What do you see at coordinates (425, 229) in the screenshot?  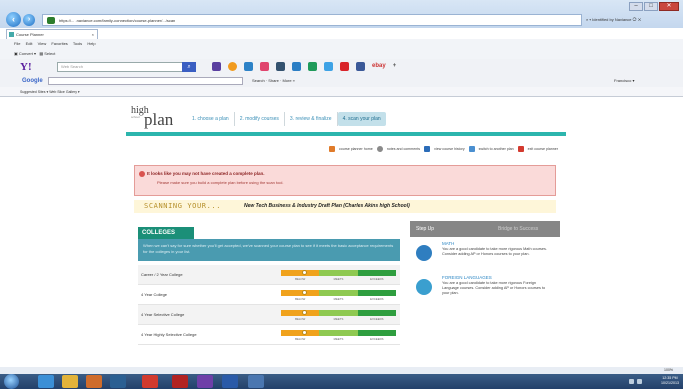 I see `step-up-label: Step Up` at bounding box center [425, 229].